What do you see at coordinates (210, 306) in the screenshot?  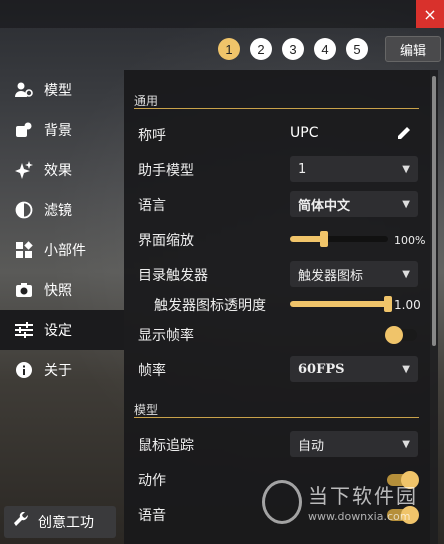 I see `trigger-opacity-label: 触发器图标透明度` at bounding box center [210, 306].